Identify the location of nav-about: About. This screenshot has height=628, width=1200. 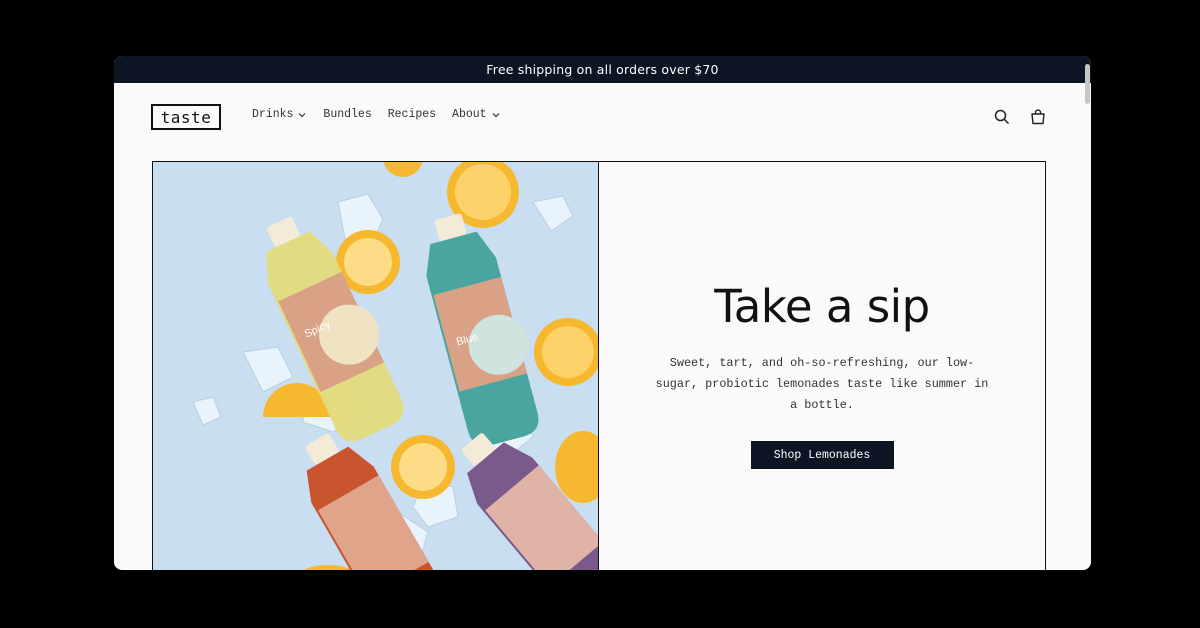
(476, 114).